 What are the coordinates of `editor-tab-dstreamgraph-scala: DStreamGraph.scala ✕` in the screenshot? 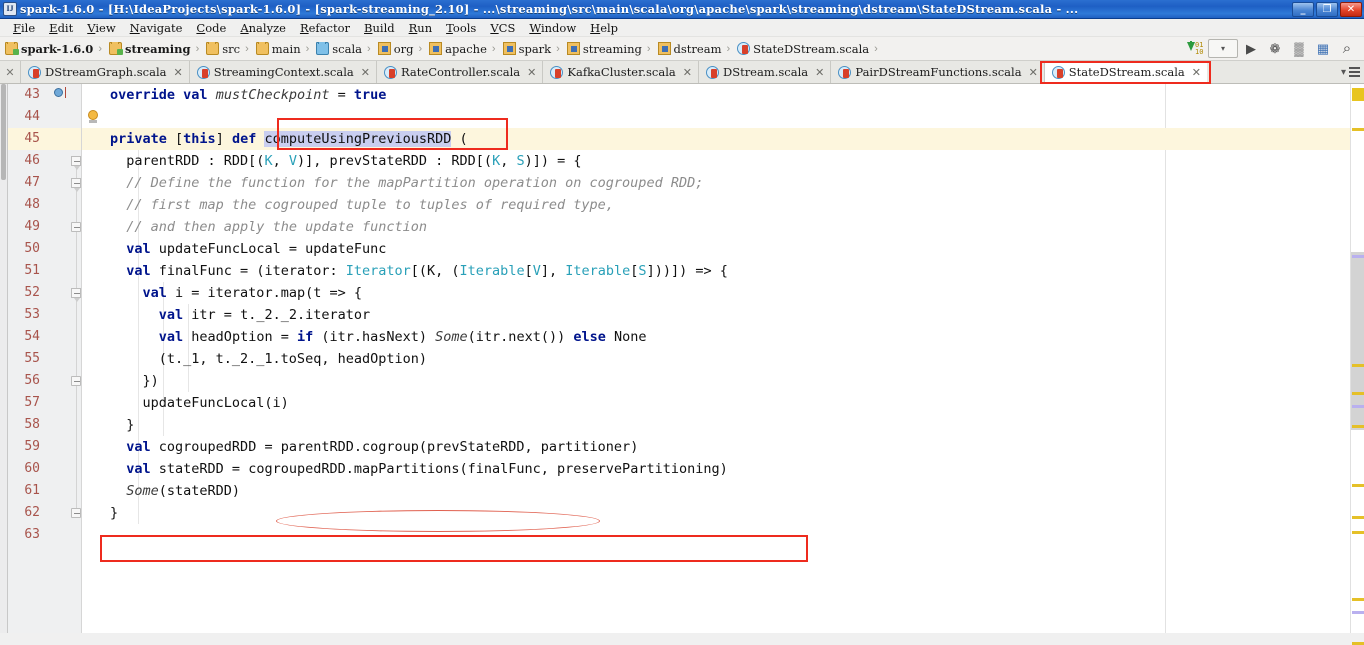 It's located at (104, 72).